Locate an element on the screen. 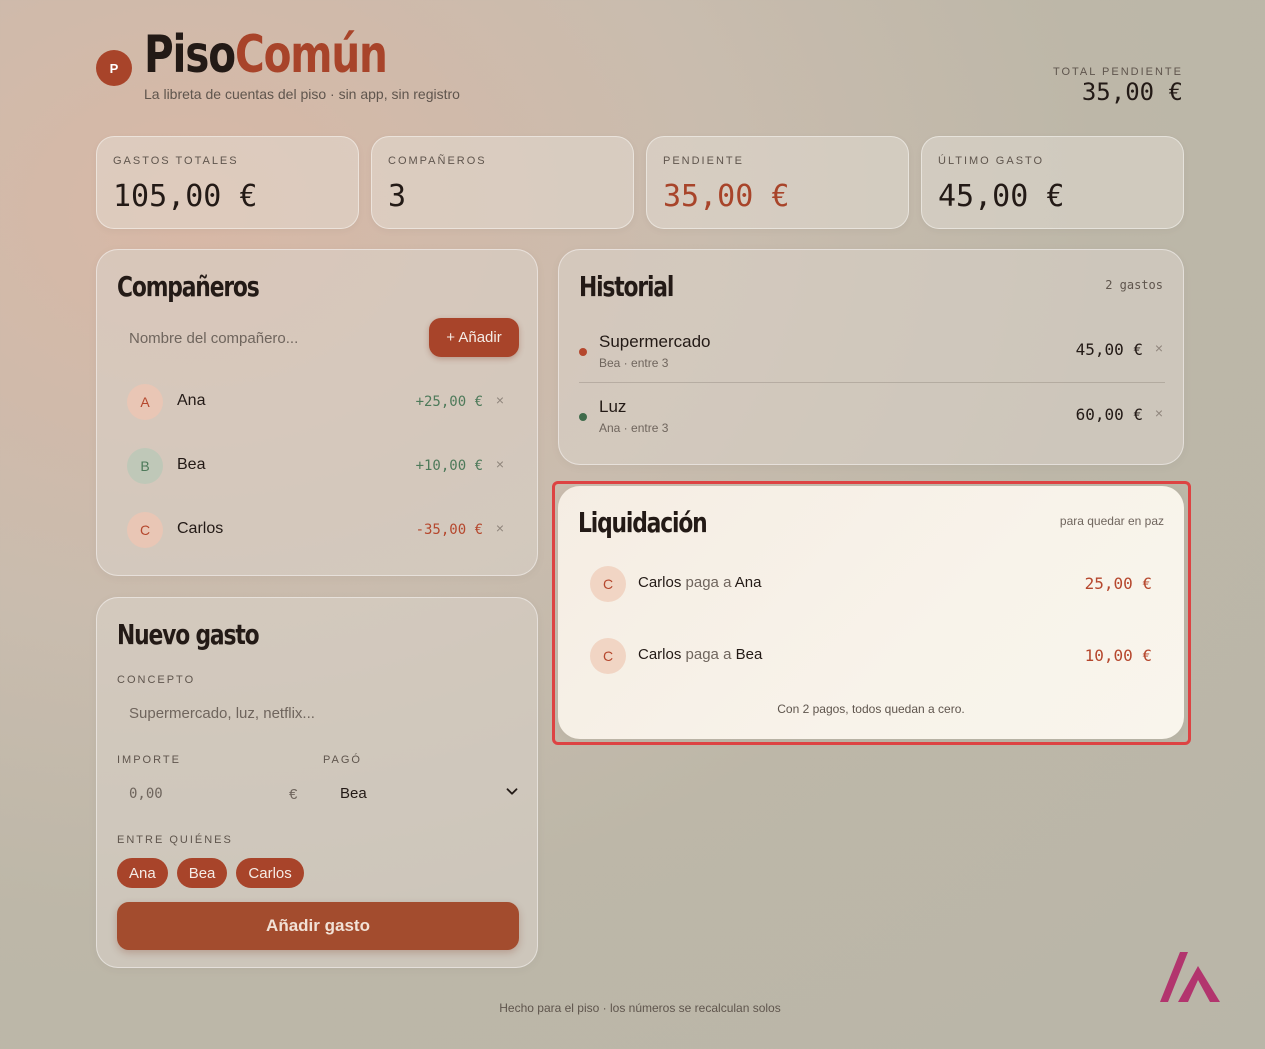 The width and height of the screenshot is (1265, 1049). history-item-subtitle: Ana · entre 3 is located at coordinates (634, 428).